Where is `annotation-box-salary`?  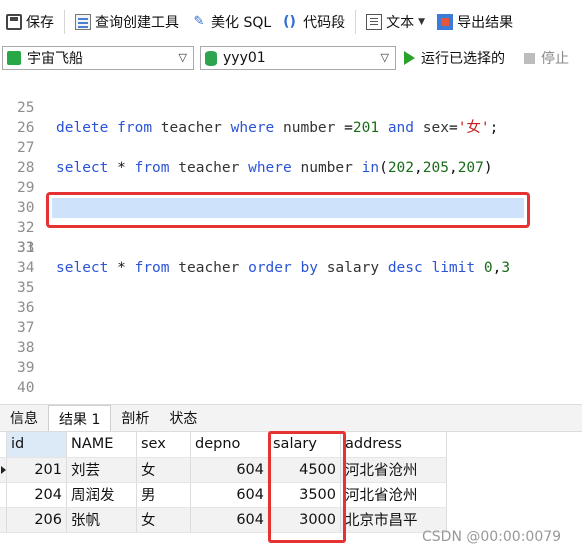 annotation-box-salary is located at coordinates (307, 487).